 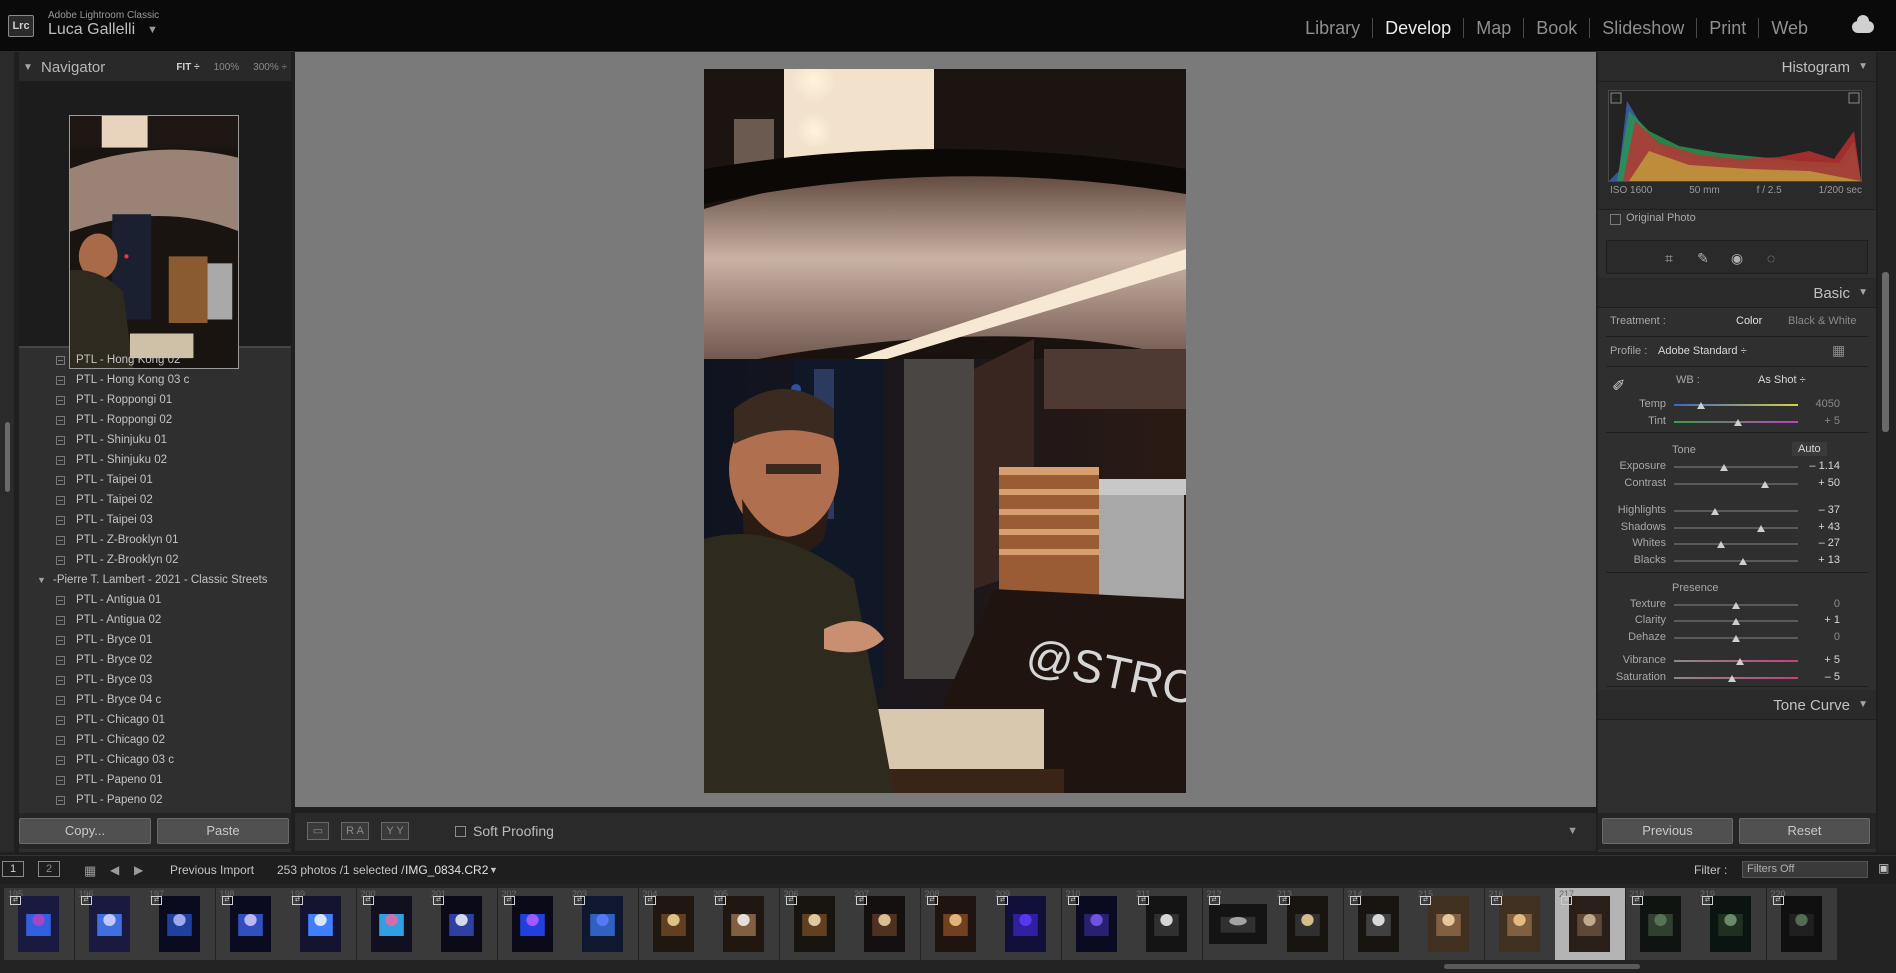 What do you see at coordinates (1737, 293) in the screenshot?
I see `basic-header: Basic ▼` at bounding box center [1737, 293].